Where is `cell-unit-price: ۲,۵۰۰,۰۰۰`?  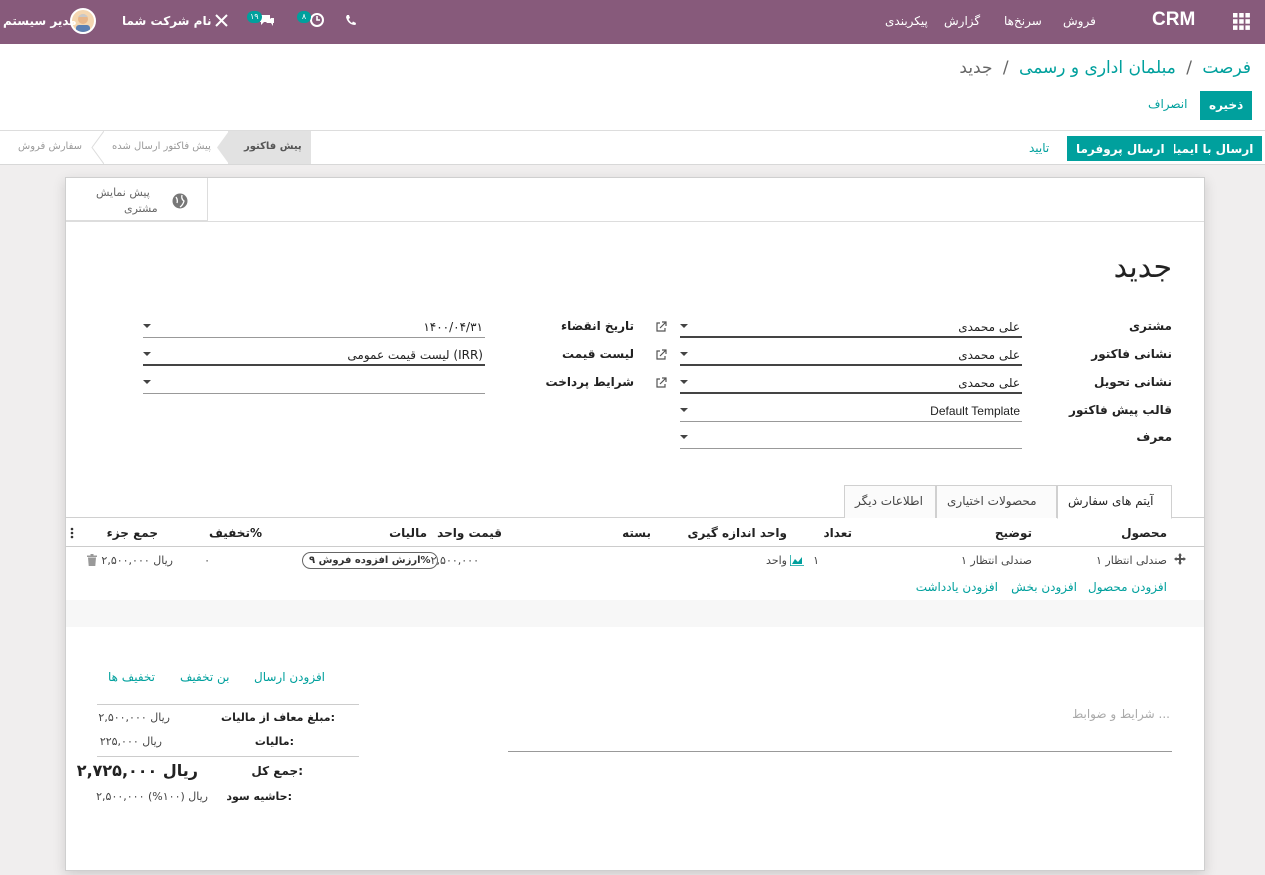
cell-unit-price: ۲,۵۰۰,۰۰۰ is located at coordinates (455, 560).